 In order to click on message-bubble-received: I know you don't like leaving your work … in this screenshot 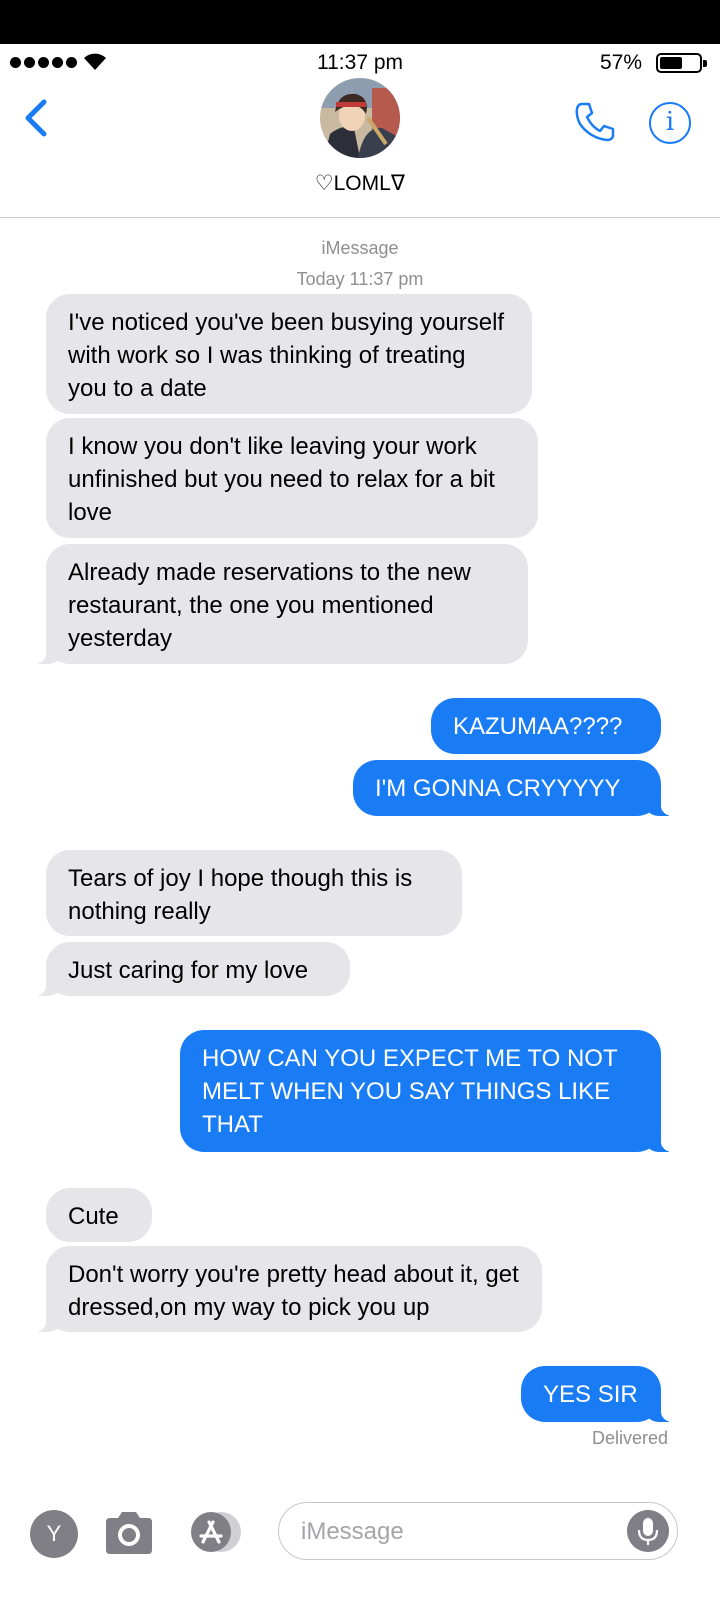, I will do `click(292, 478)`.